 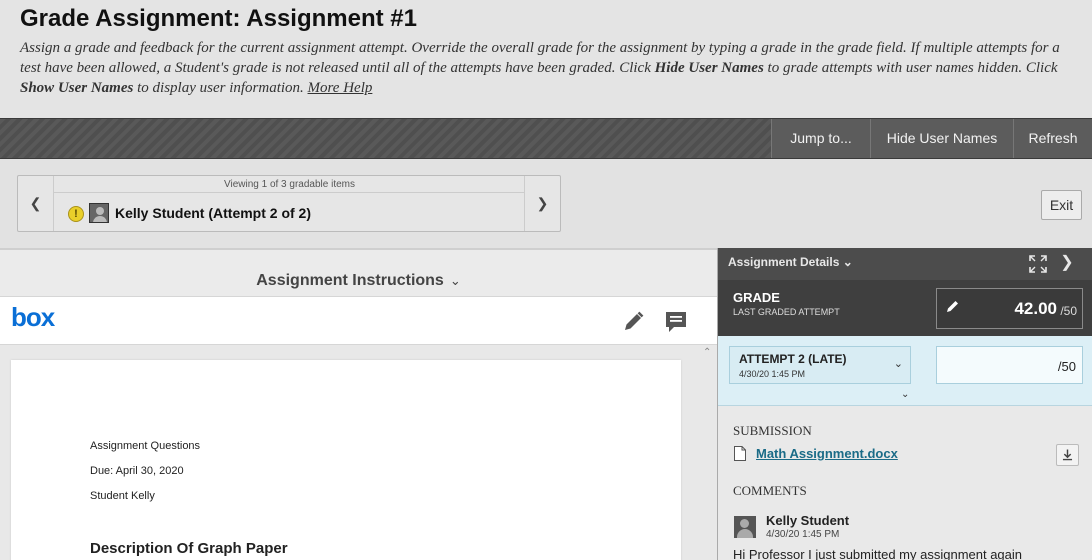 I want to click on description-hide-names: Hide User Names, so click(x=709, y=68).